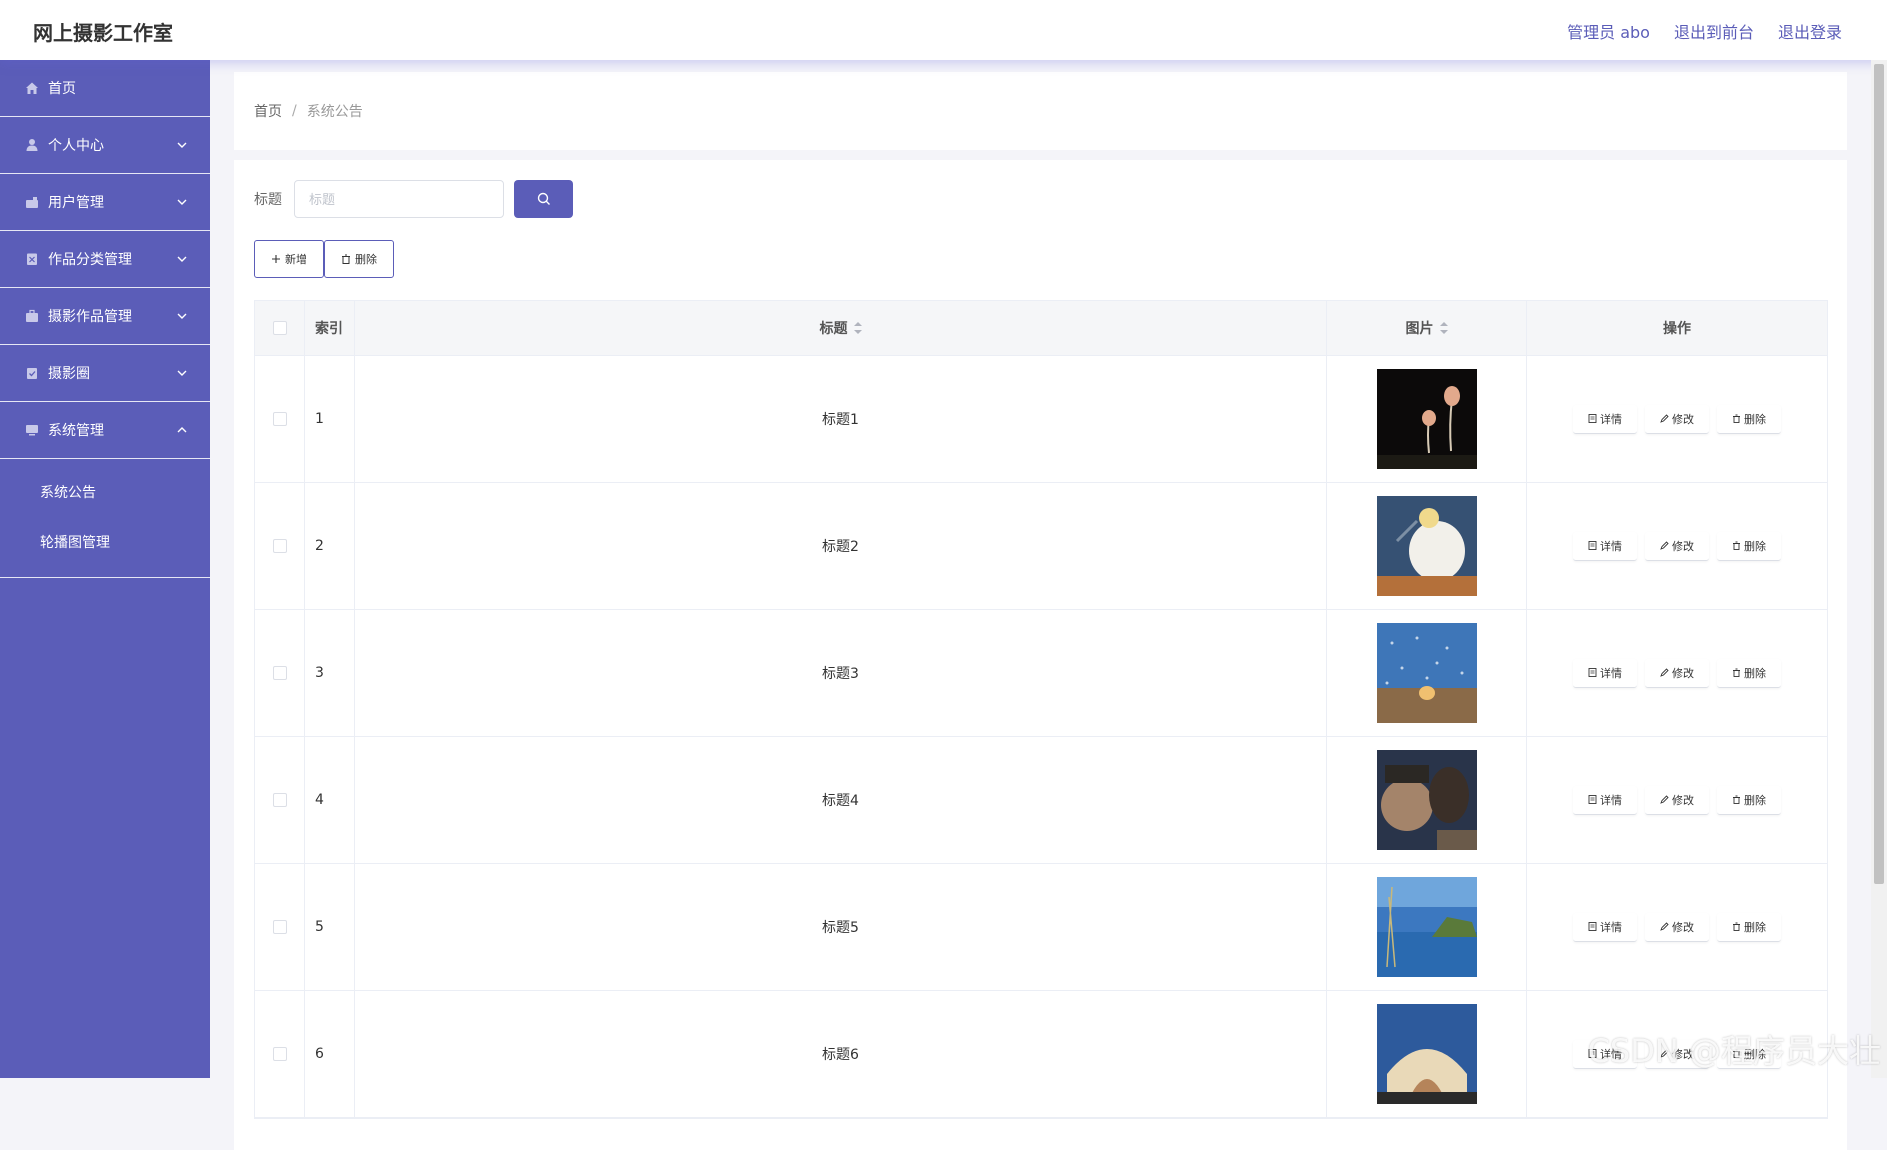 The height and width of the screenshot is (1150, 1887). I want to click on page-scrollbar, so click(1879, 569).